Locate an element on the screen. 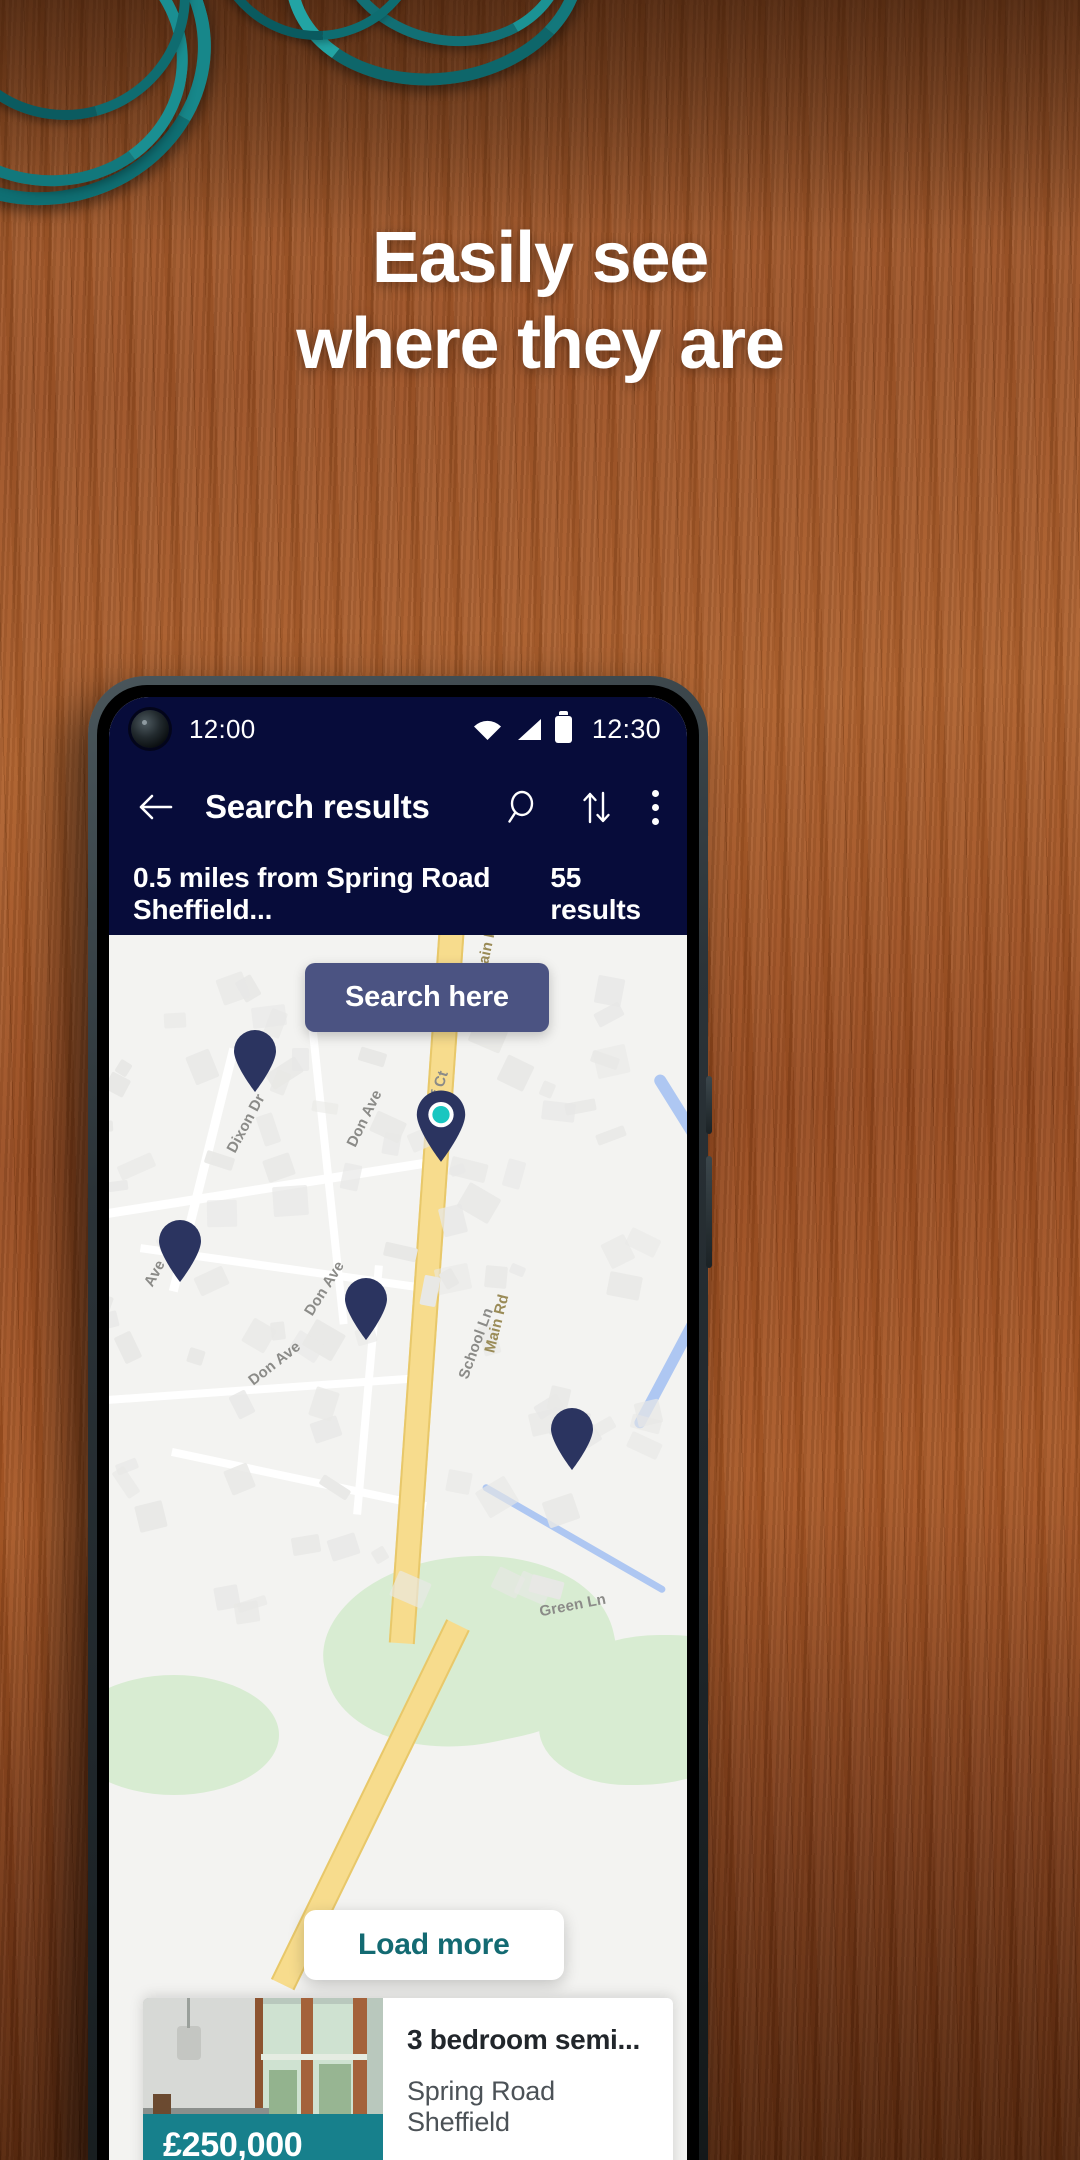 The width and height of the screenshot is (1080, 2160). promo-headline: Easily see where they are is located at coordinates (540, 301).